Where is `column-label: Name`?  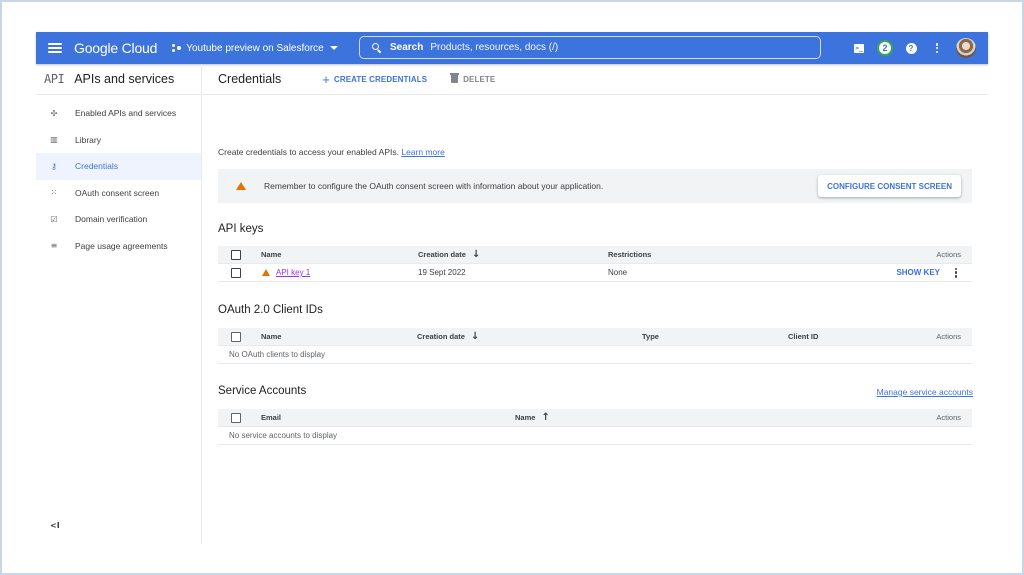
column-label: Name is located at coordinates (525, 417).